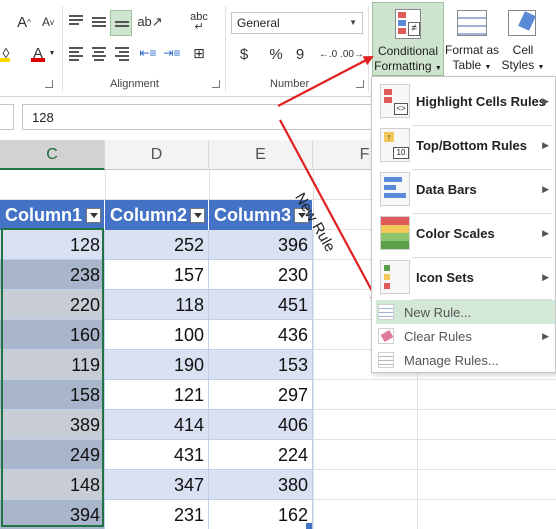 The height and width of the screenshot is (529, 556). Describe the element at coordinates (48, 22) in the screenshot. I see `decrease-font-icon: Av` at that location.